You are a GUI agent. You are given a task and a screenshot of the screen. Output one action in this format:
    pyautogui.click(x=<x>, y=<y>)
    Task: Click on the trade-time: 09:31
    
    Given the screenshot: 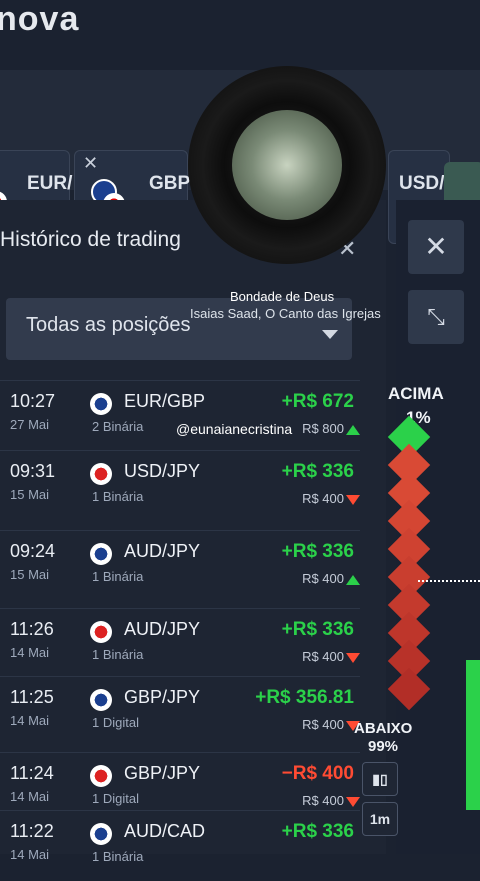 What is the action you would take?
    pyautogui.click(x=33, y=471)
    